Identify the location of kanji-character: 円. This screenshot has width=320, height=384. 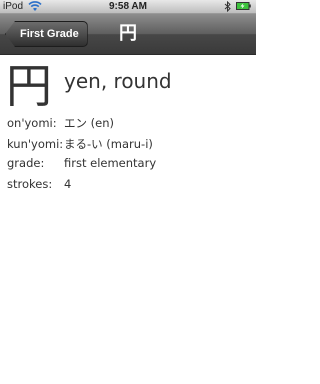
(29, 86).